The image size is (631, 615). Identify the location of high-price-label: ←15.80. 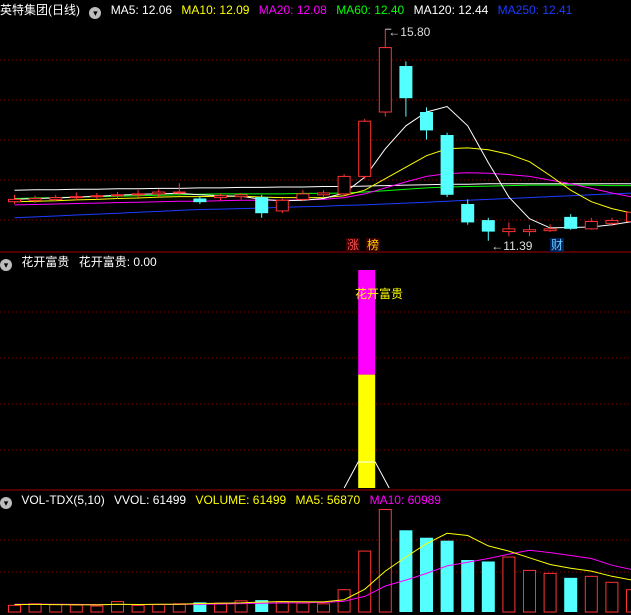
(409, 32).